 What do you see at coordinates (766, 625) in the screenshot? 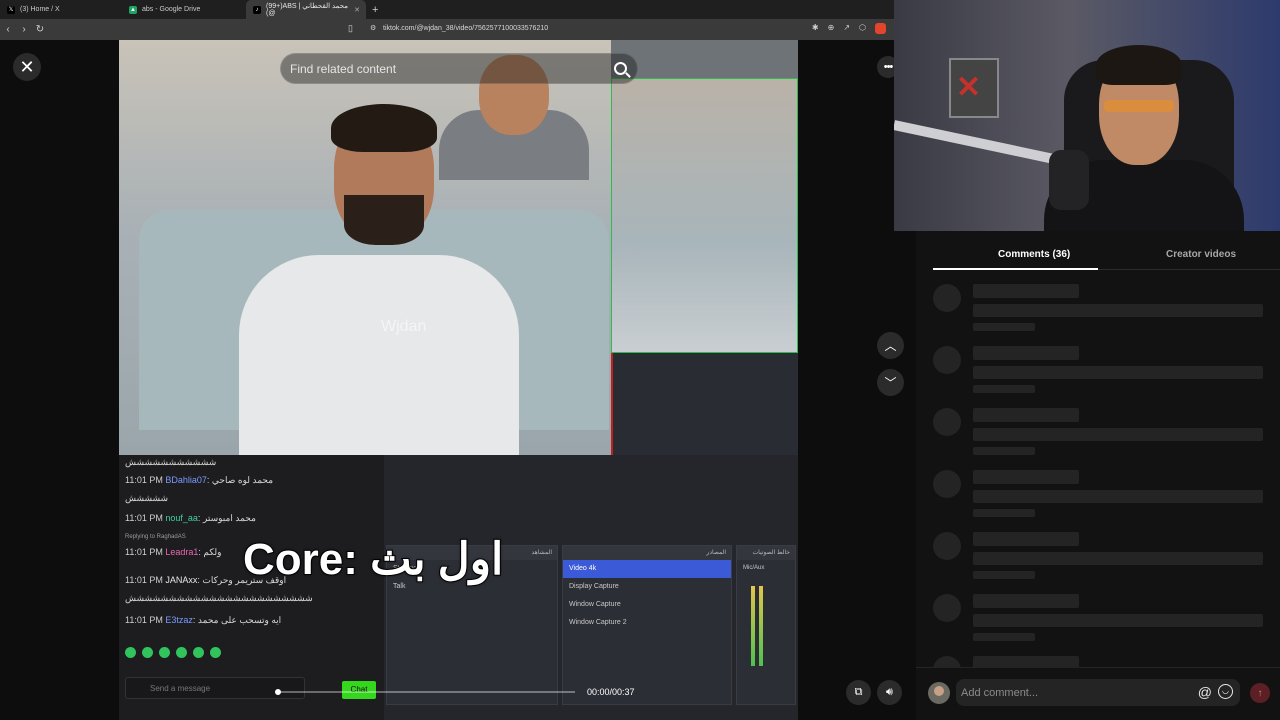
I see `obs-mixer-panel: خالط الصوتيات Mic/Aux` at bounding box center [766, 625].